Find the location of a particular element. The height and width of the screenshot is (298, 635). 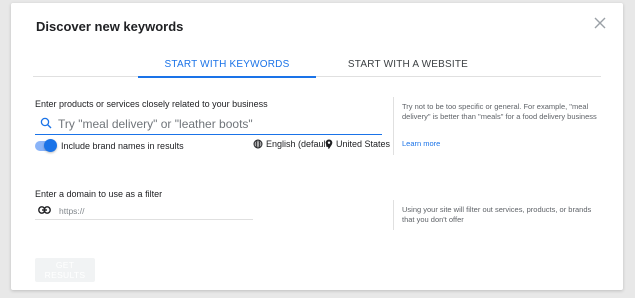

tab-start-with-website: START WITH A WEBSITE is located at coordinates (408, 68).